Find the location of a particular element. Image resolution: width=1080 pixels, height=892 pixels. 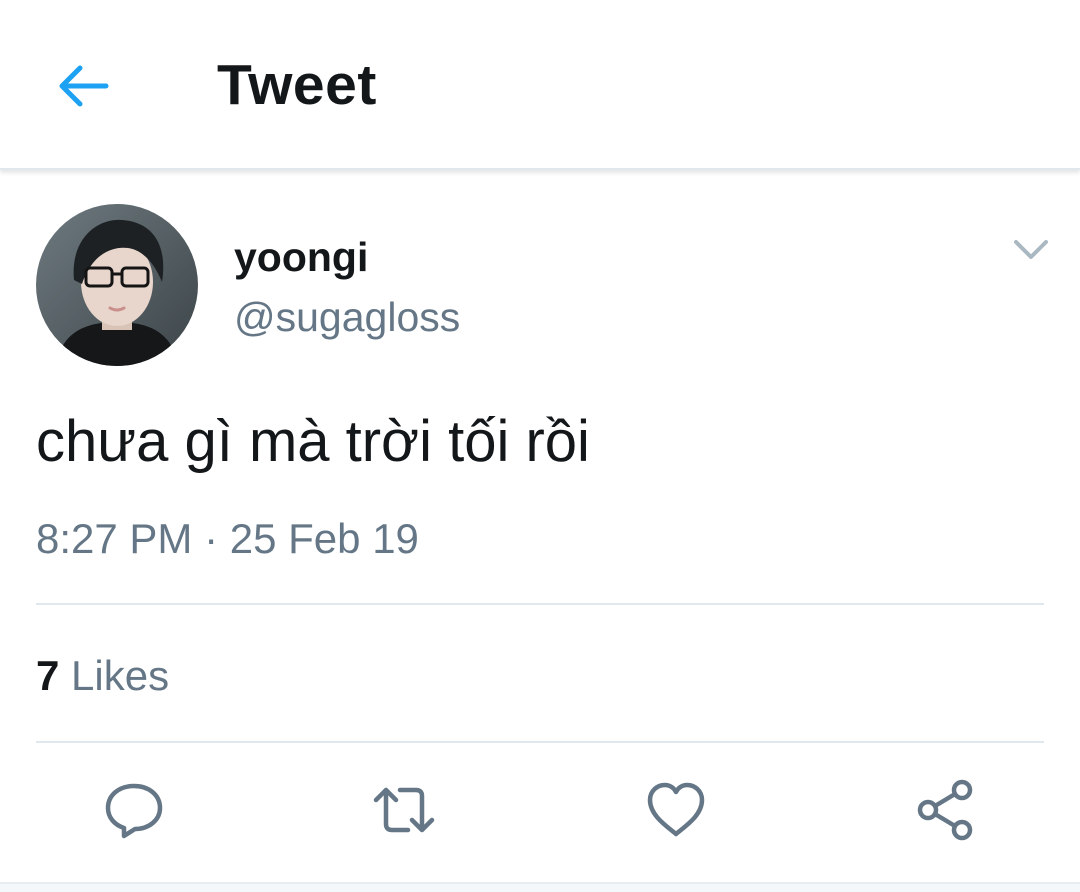

chevron-down-icon is located at coordinates (1031, 249).